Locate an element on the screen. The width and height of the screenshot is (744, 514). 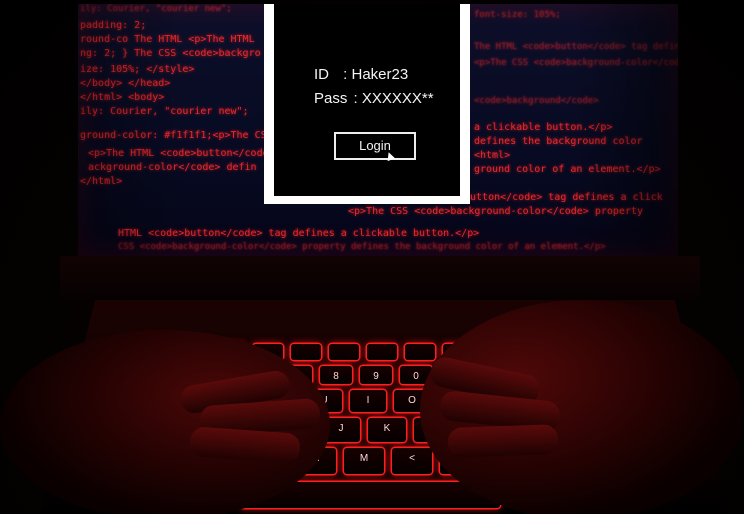
login-dialog-body: ID : Haker23 Pass : XXXXXX** Login is located at coordinates (367, 100).